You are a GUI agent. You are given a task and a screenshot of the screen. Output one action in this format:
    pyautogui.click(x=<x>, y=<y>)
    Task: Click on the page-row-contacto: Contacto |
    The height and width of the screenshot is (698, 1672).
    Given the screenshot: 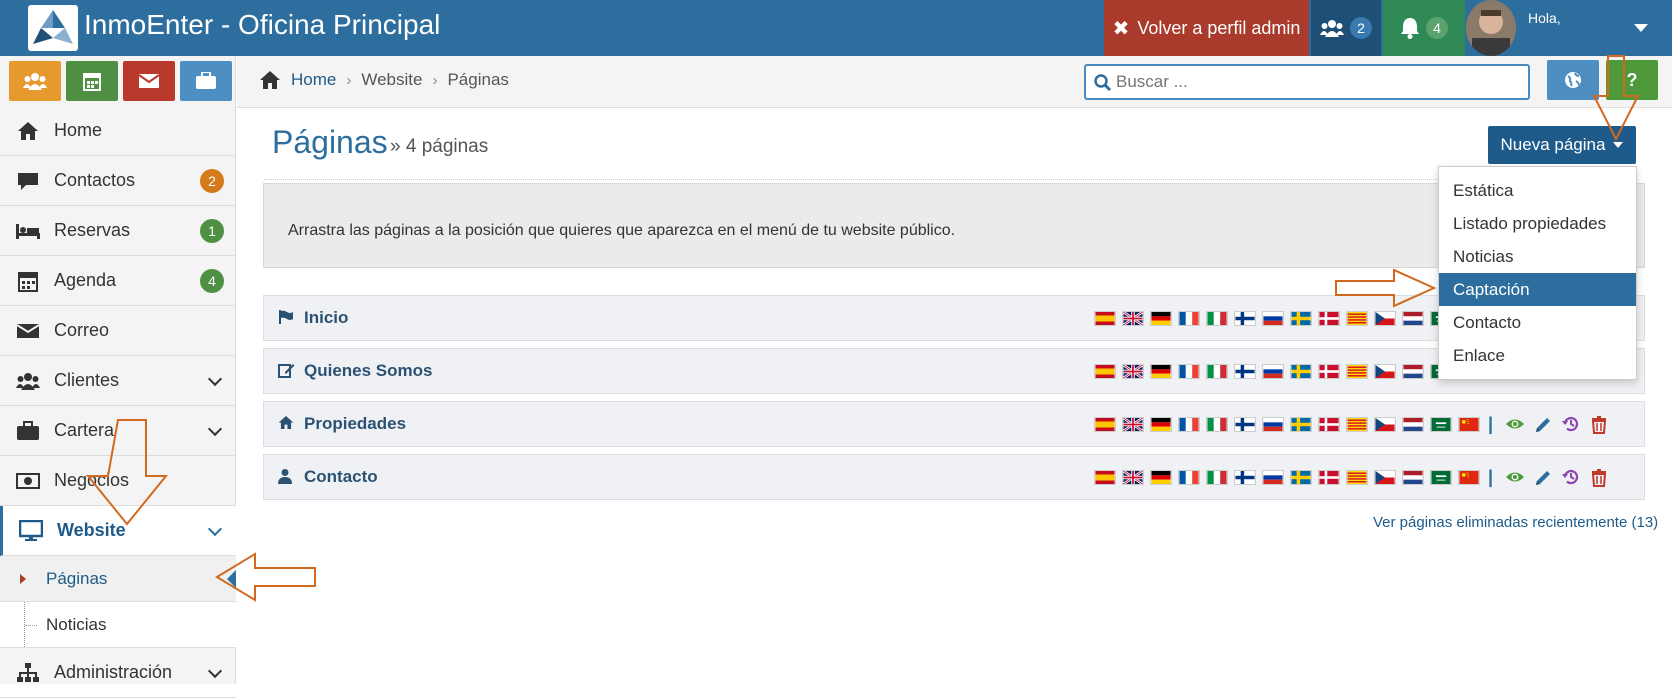 What is the action you would take?
    pyautogui.click(x=954, y=477)
    